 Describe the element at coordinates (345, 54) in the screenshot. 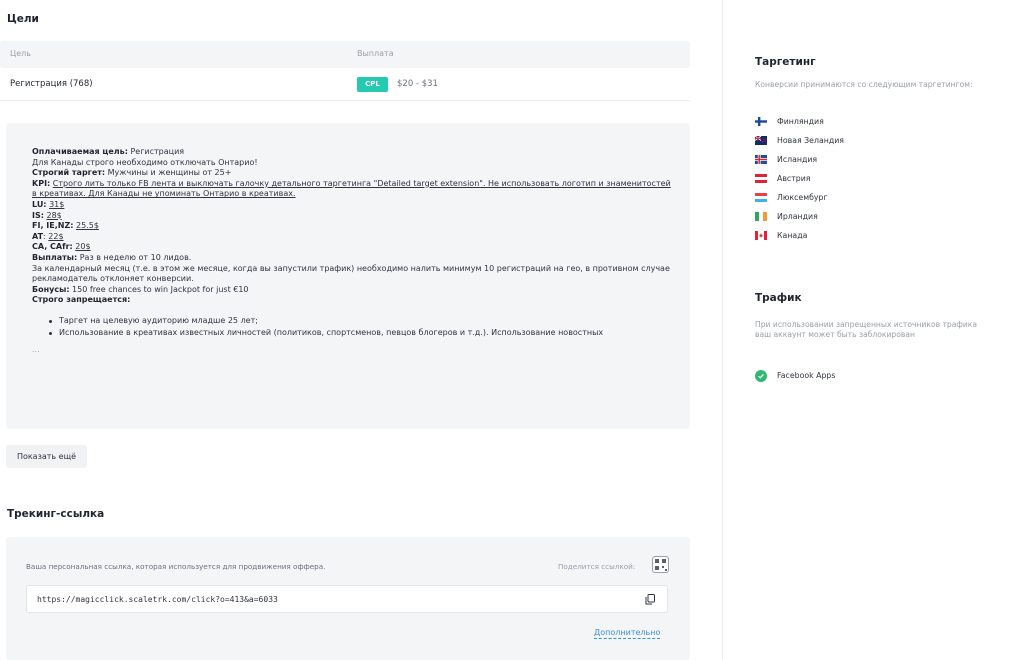

I see `goals-table-header: Цель Выплата` at that location.